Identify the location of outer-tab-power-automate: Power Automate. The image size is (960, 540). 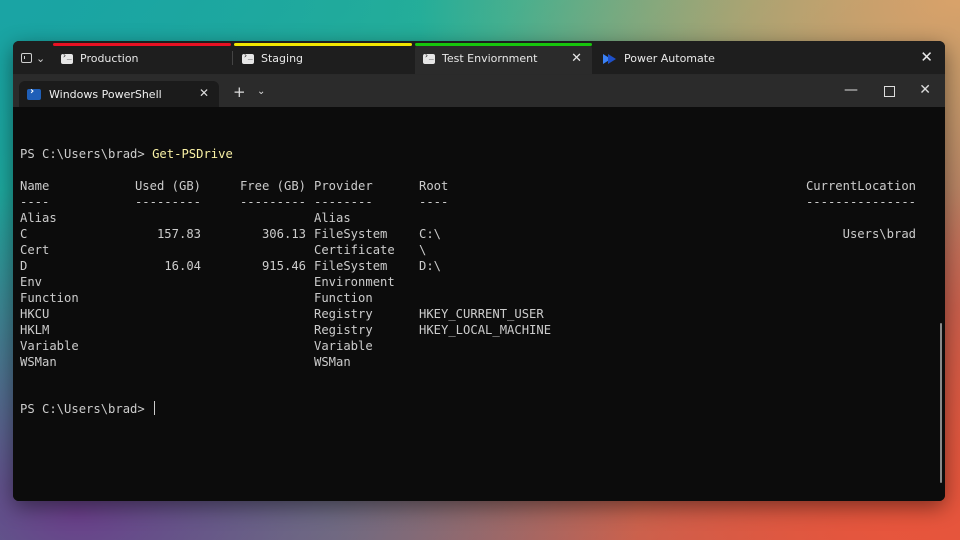
(684, 58).